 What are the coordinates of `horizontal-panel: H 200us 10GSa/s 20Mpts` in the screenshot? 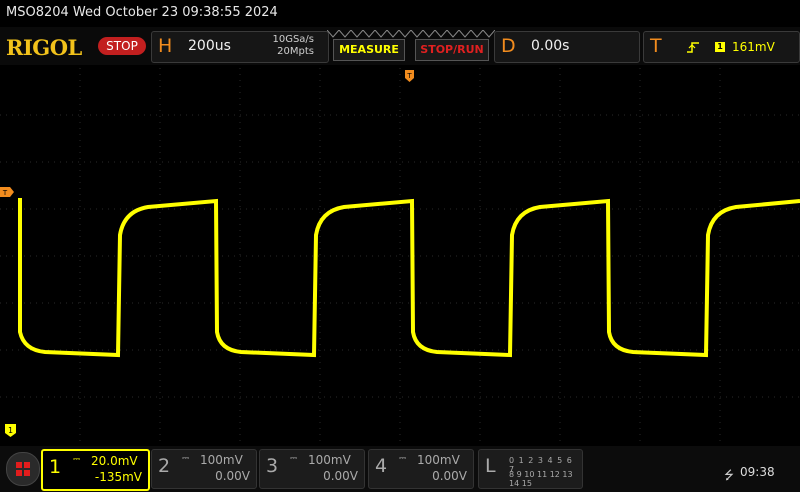 It's located at (240, 47).